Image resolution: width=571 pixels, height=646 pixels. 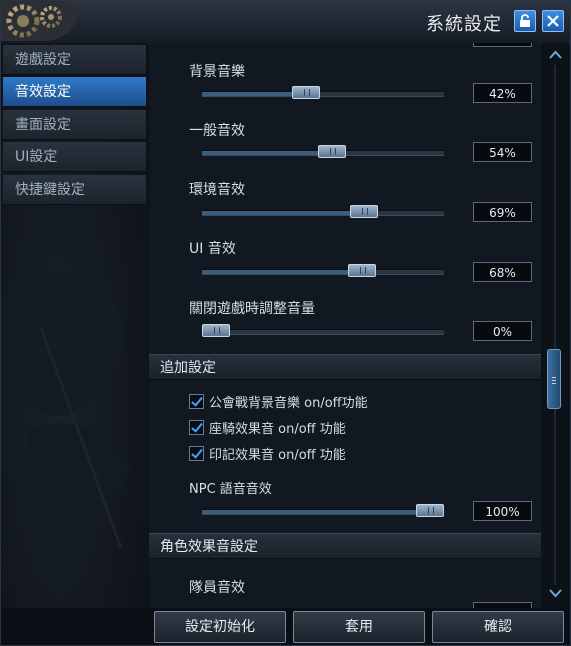 I want to click on mount-sound-checkbox, so click(x=196, y=427).